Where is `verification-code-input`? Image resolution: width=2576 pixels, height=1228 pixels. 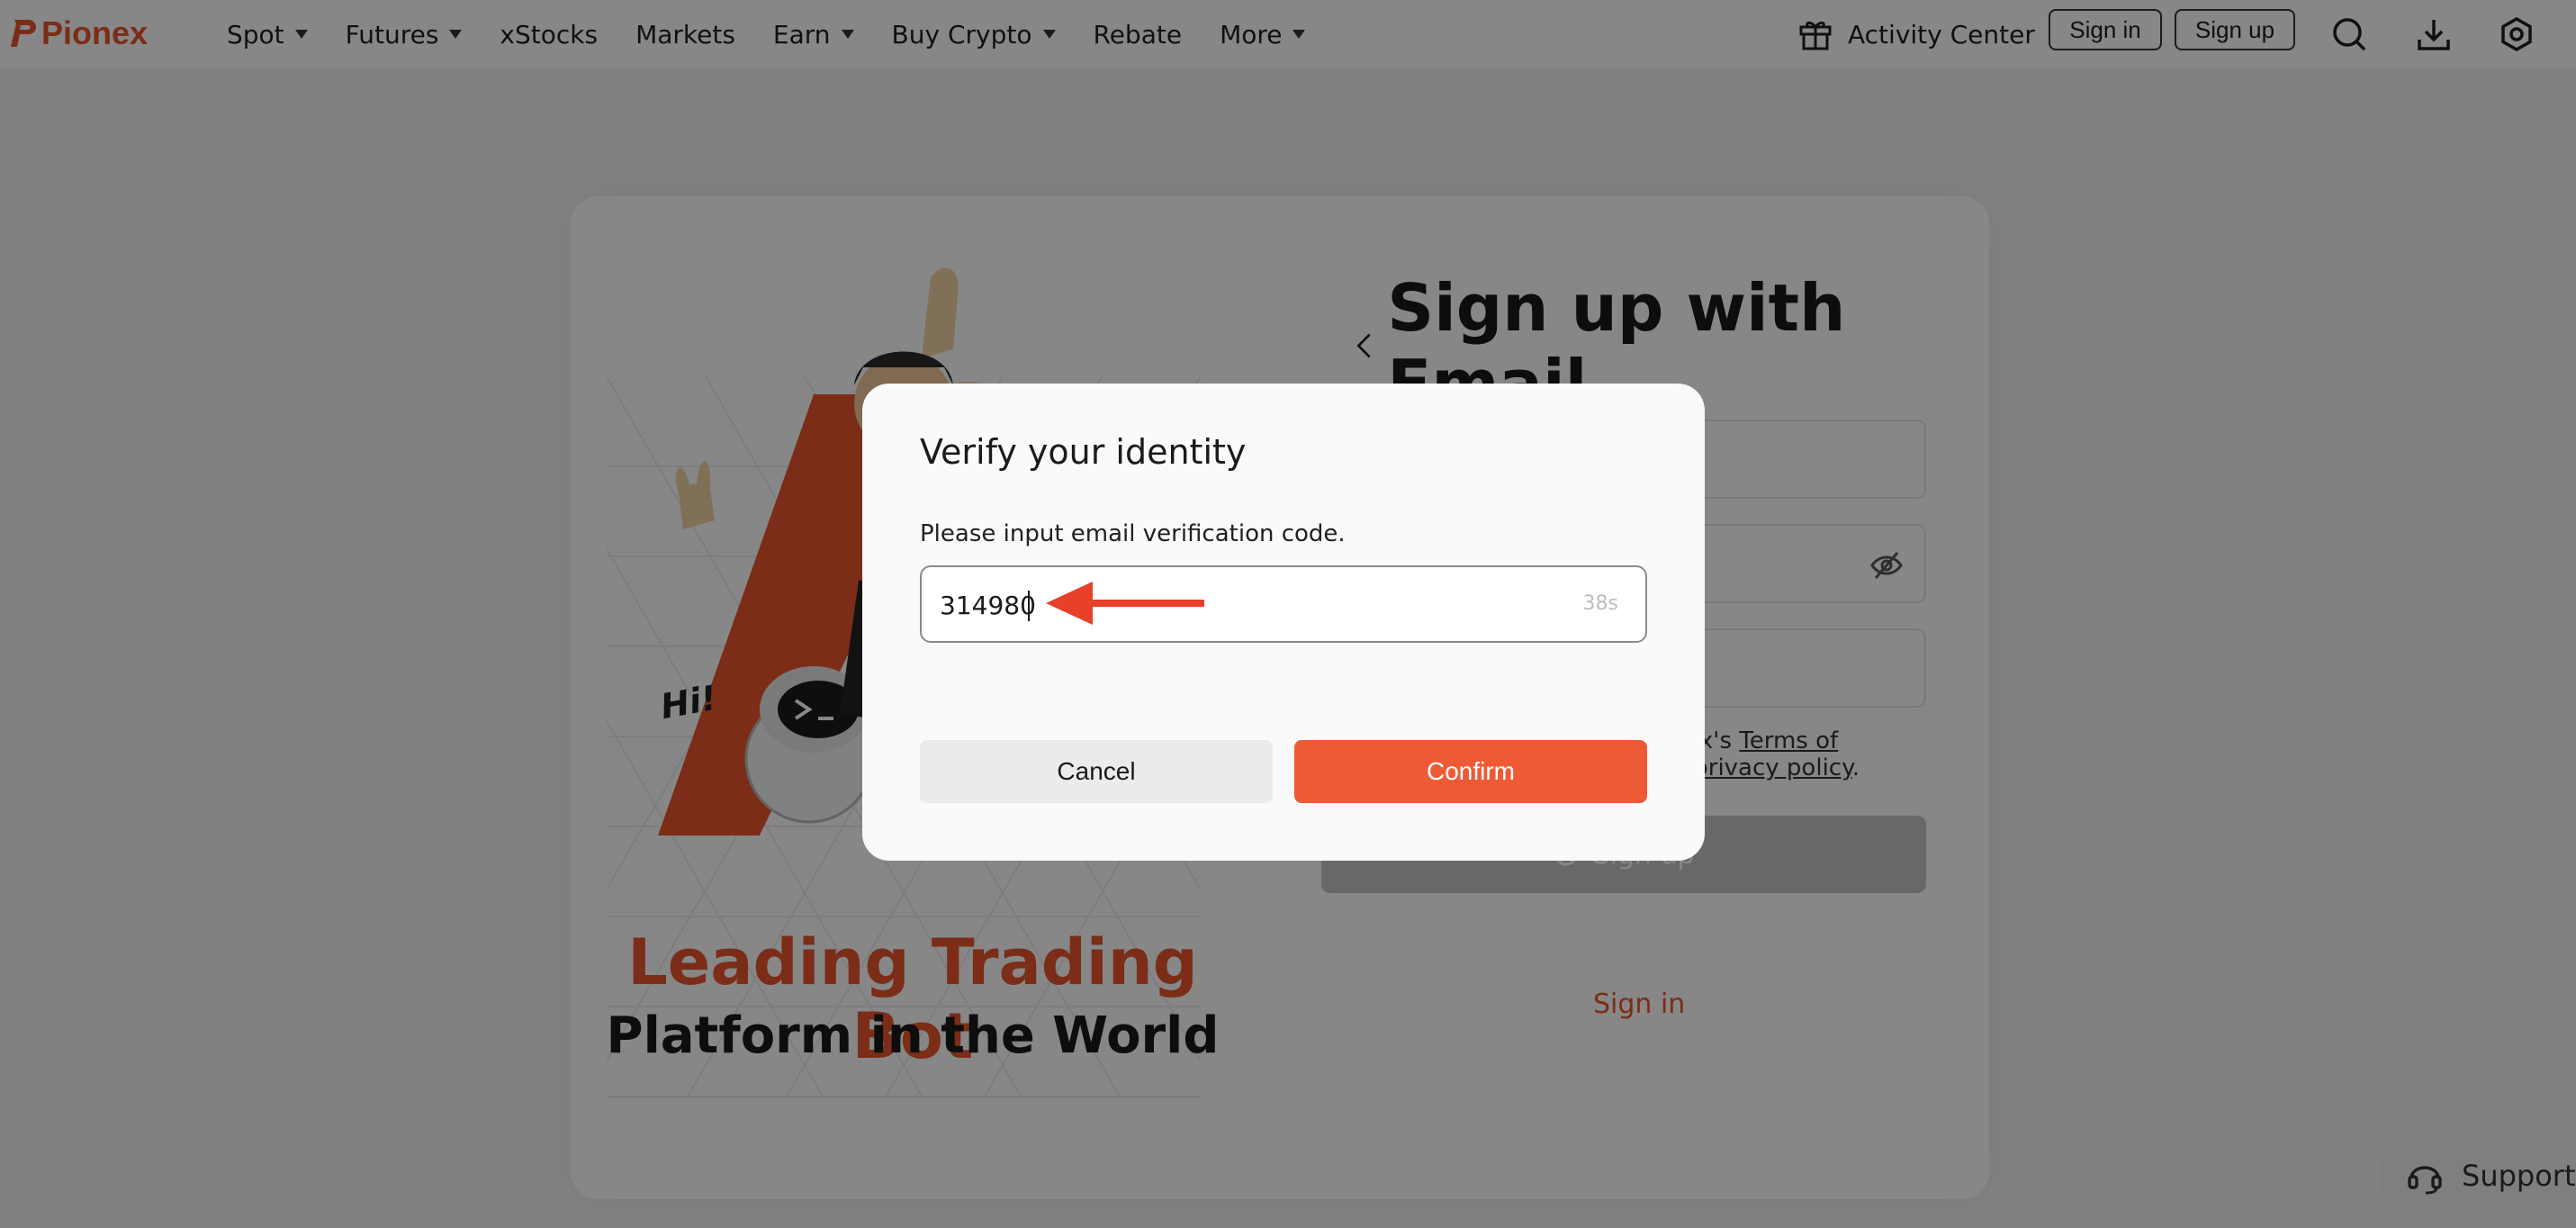
verification-code-input is located at coordinates (1210, 605).